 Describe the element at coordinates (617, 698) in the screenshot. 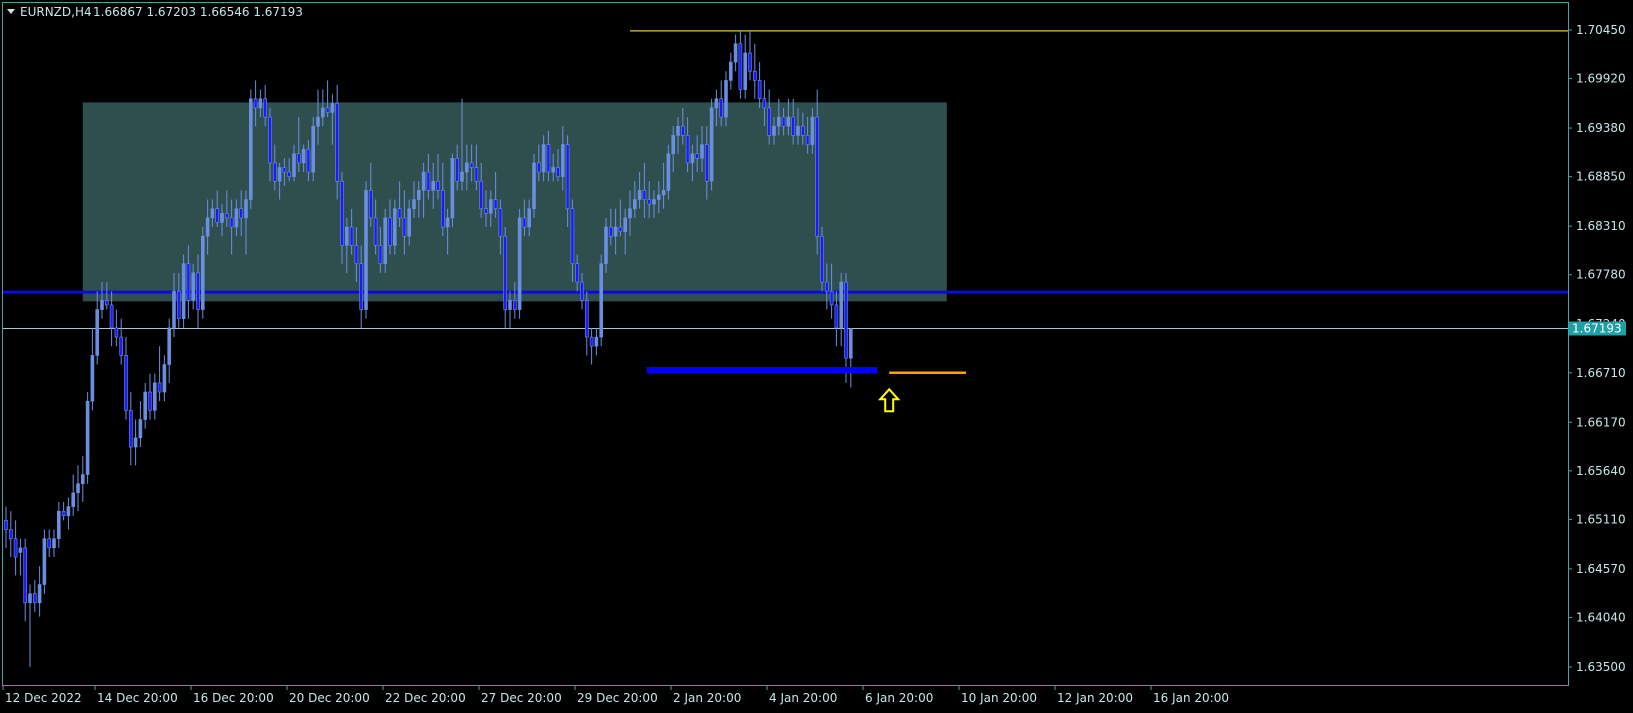

I see `time-tick-label: 29 Dec 20:00` at that location.